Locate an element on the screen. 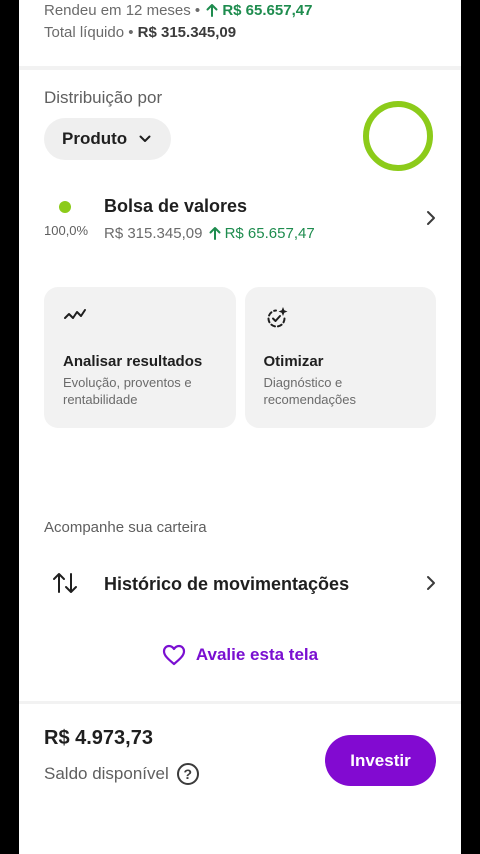 Image resolution: width=480 pixels, height=854 pixels. history-label: Histórico de movimentações is located at coordinates (227, 584).